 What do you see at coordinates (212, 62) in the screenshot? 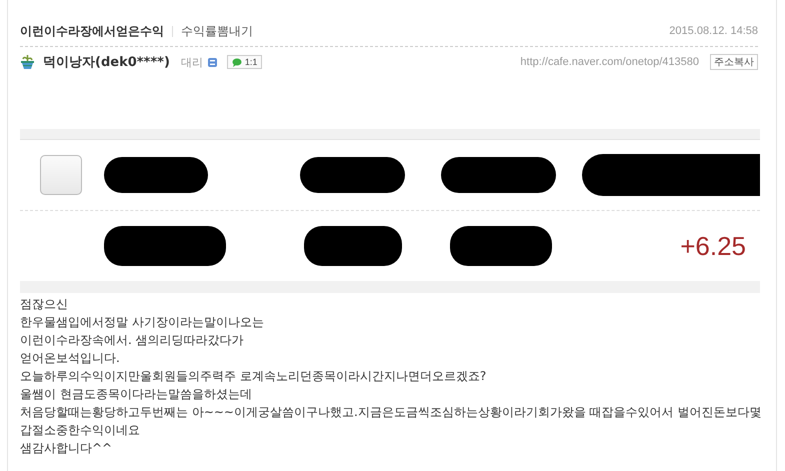
I see `level-badge-icon` at bounding box center [212, 62].